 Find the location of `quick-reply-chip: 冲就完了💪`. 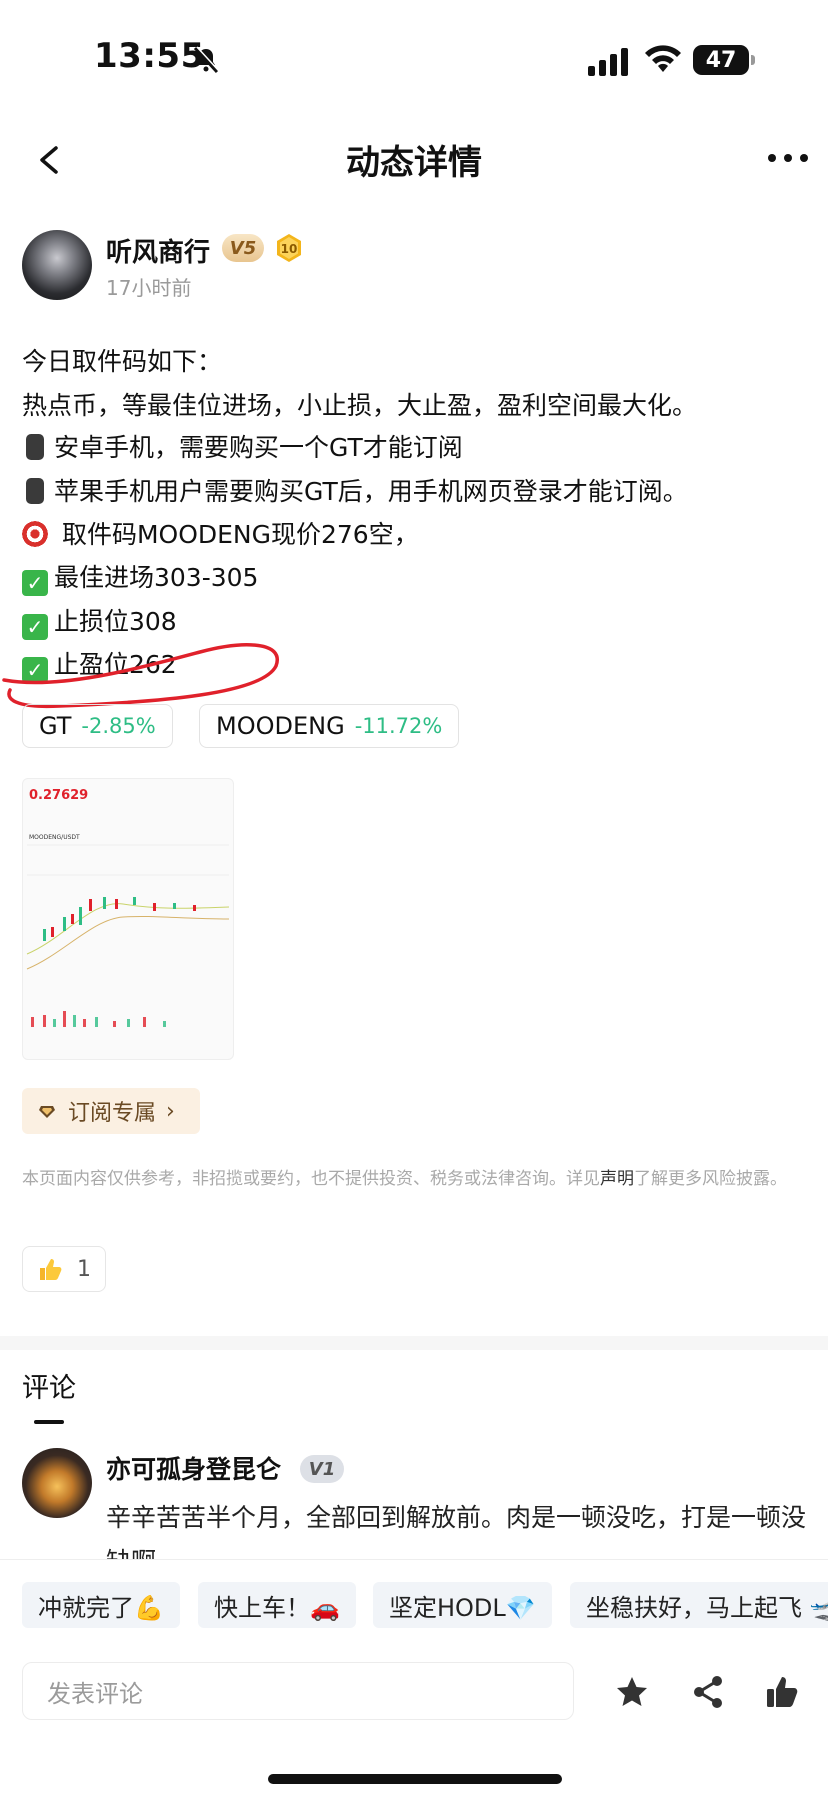

quick-reply-chip: 冲就完了💪 is located at coordinates (101, 1605).